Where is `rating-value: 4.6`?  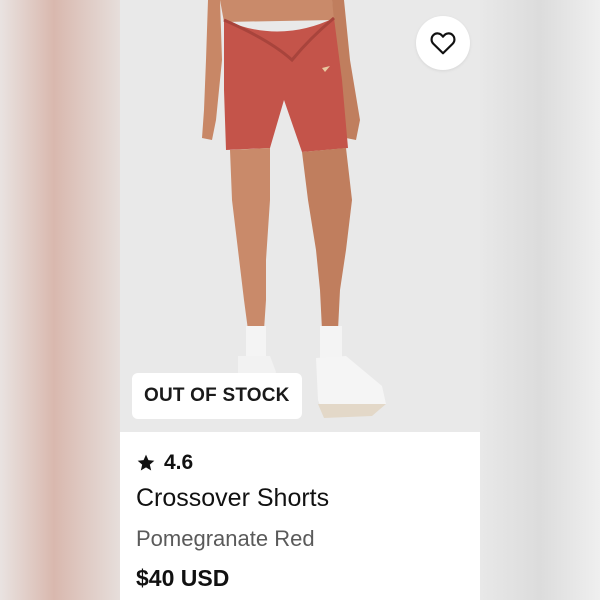 rating-value: 4.6 is located at coordinates (179, 462).